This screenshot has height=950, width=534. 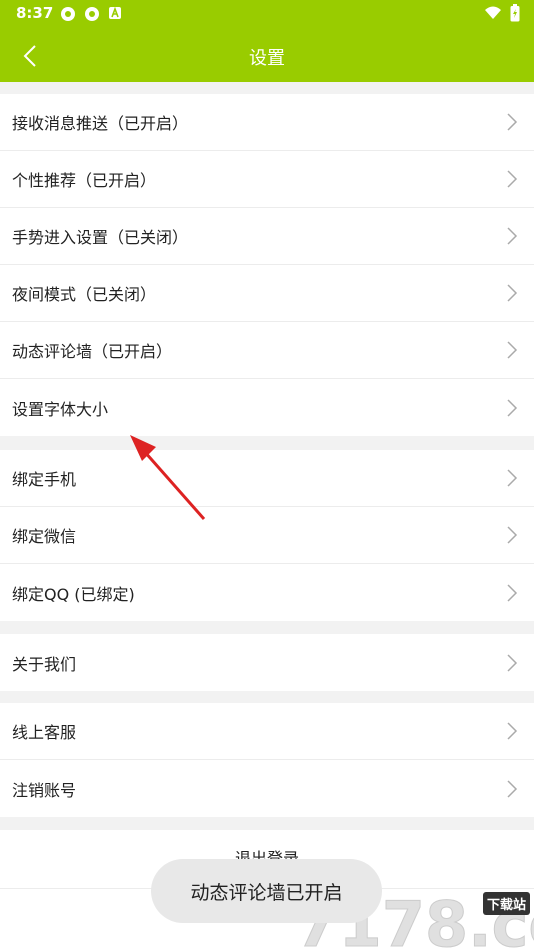 I want to click on row-label: 接收消息推送（已开启）, so click(x=100, y=123).